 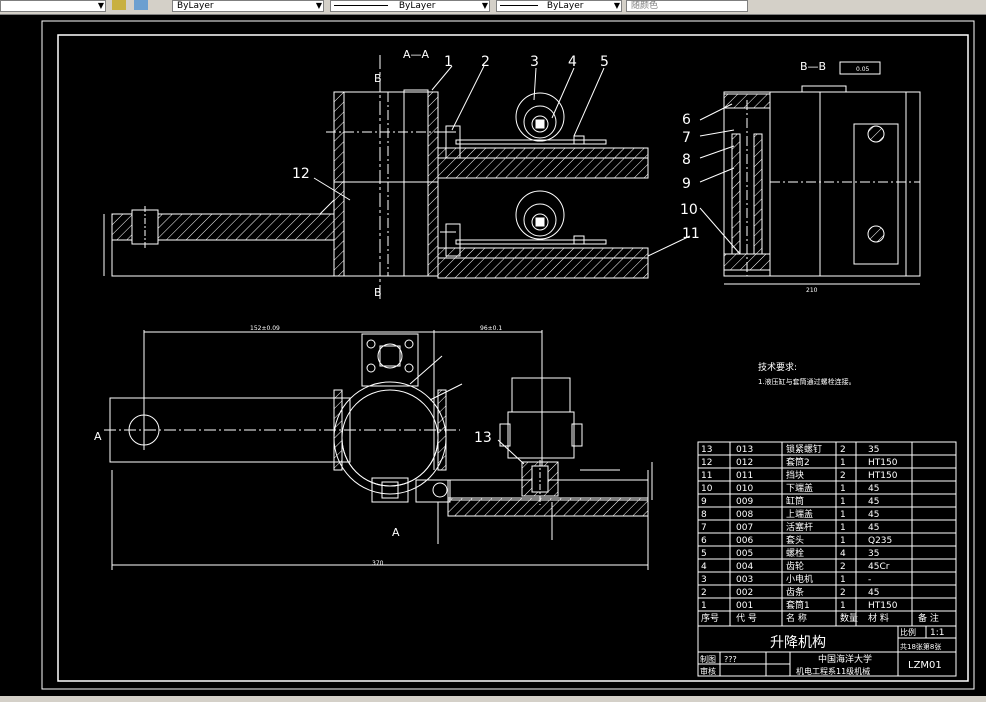 What do you see at coordinates (687, 6) in the screenshot?
I see `plotstyle-dropdown: 随颜色` at bounding box center [687, 6].